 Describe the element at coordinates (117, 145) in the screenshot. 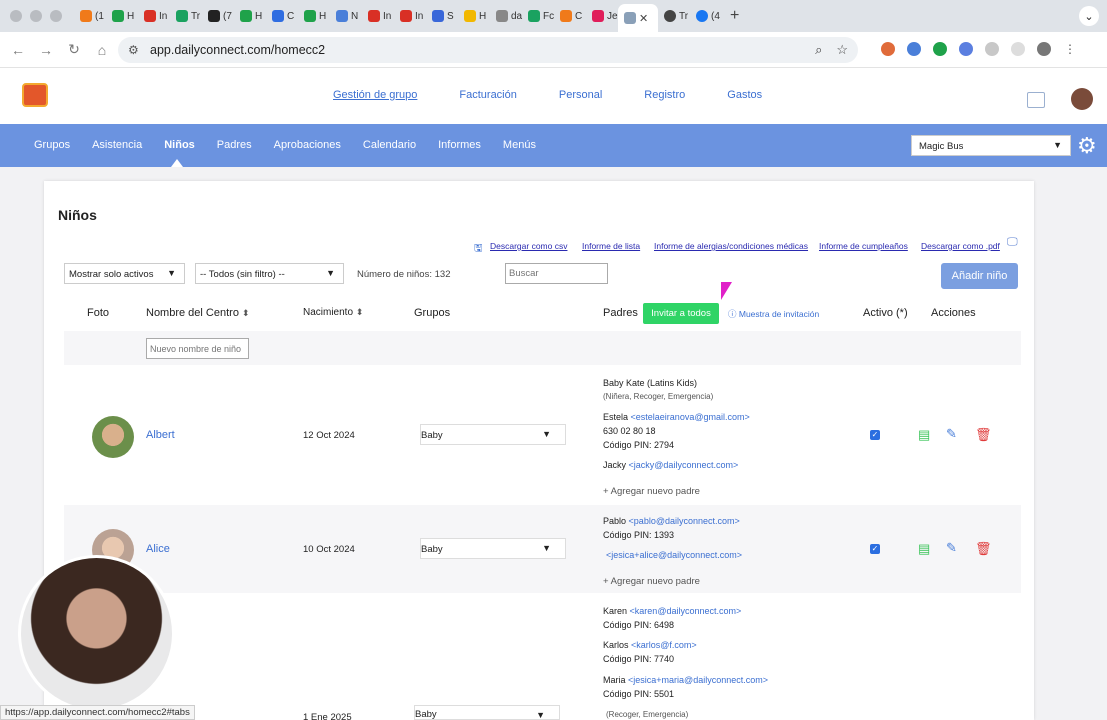

I see `nav-item: Asistencia` at that location.